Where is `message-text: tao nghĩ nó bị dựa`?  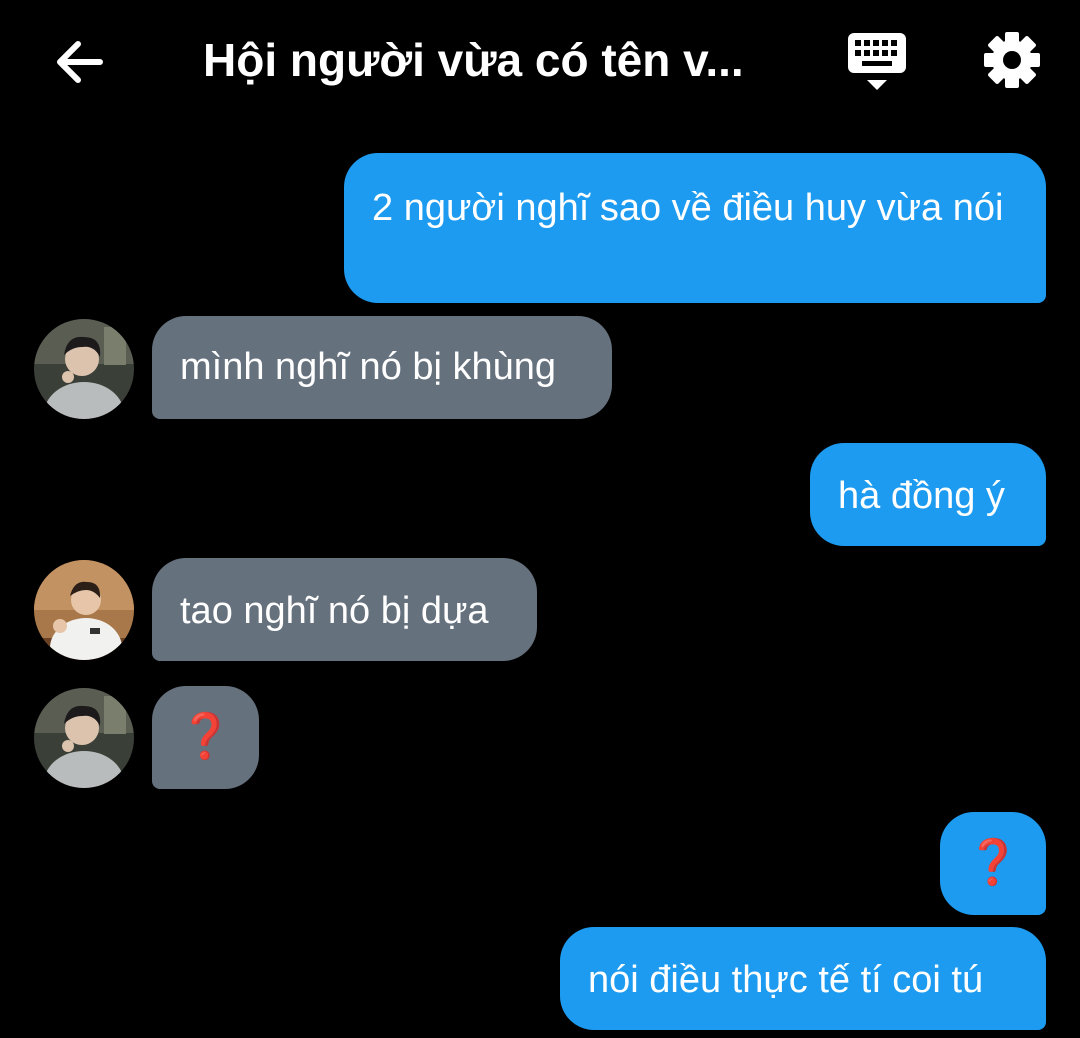
message-text: tao nghĩ nó bị dựa is located at coordinates (334, 611).